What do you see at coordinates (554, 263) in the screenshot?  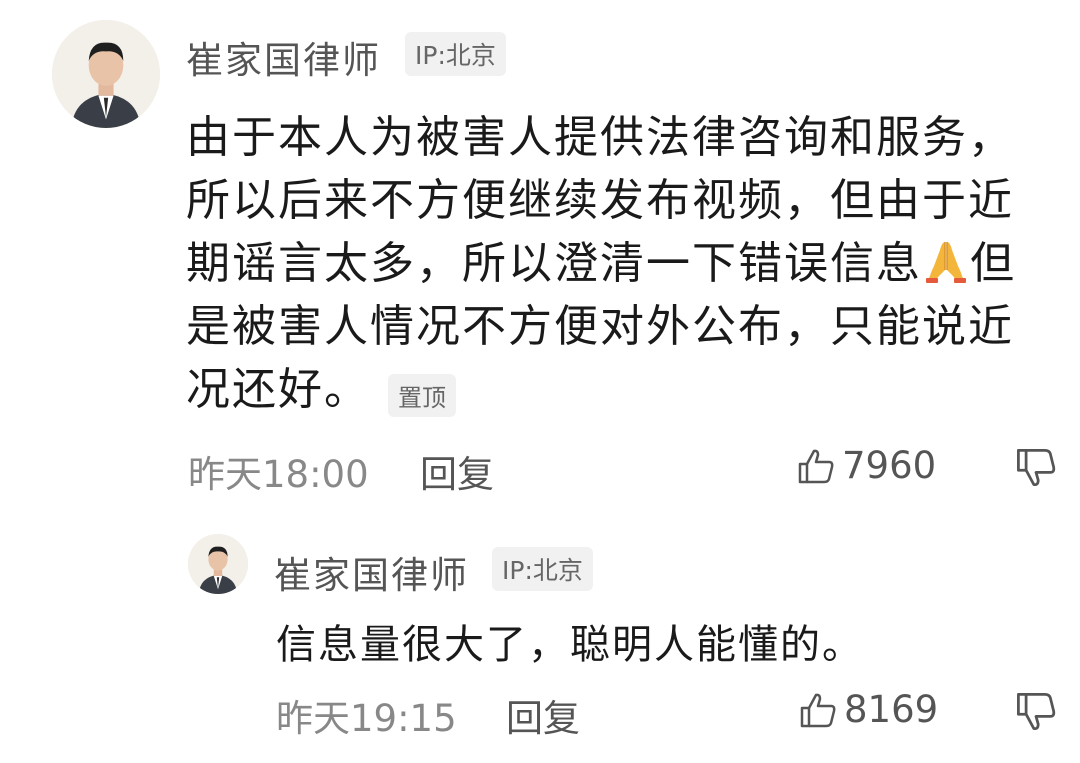 I see `comment-text-line-3-main: 期谣言太多，所以澄清一下错误信息` at bounding box center [554, 263].